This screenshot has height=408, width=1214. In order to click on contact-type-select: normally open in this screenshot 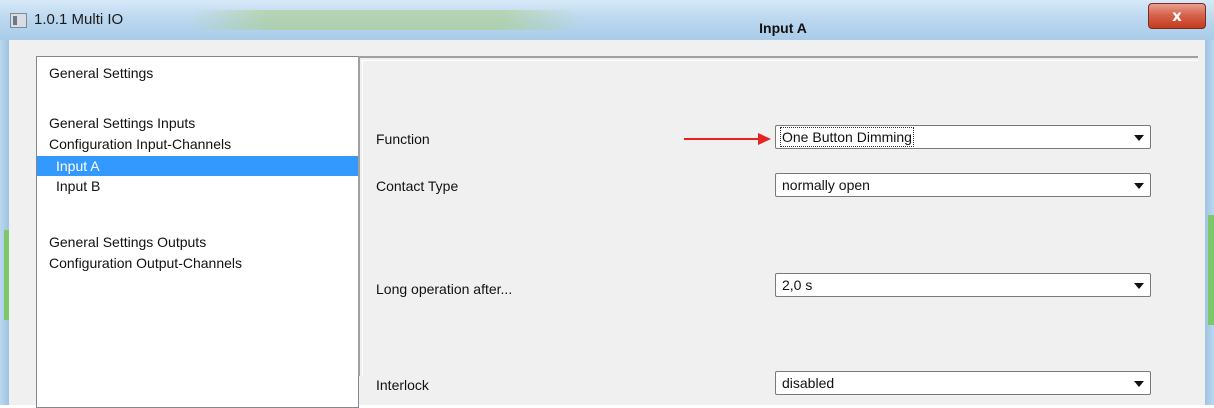, I will do `click(963, 185)`.